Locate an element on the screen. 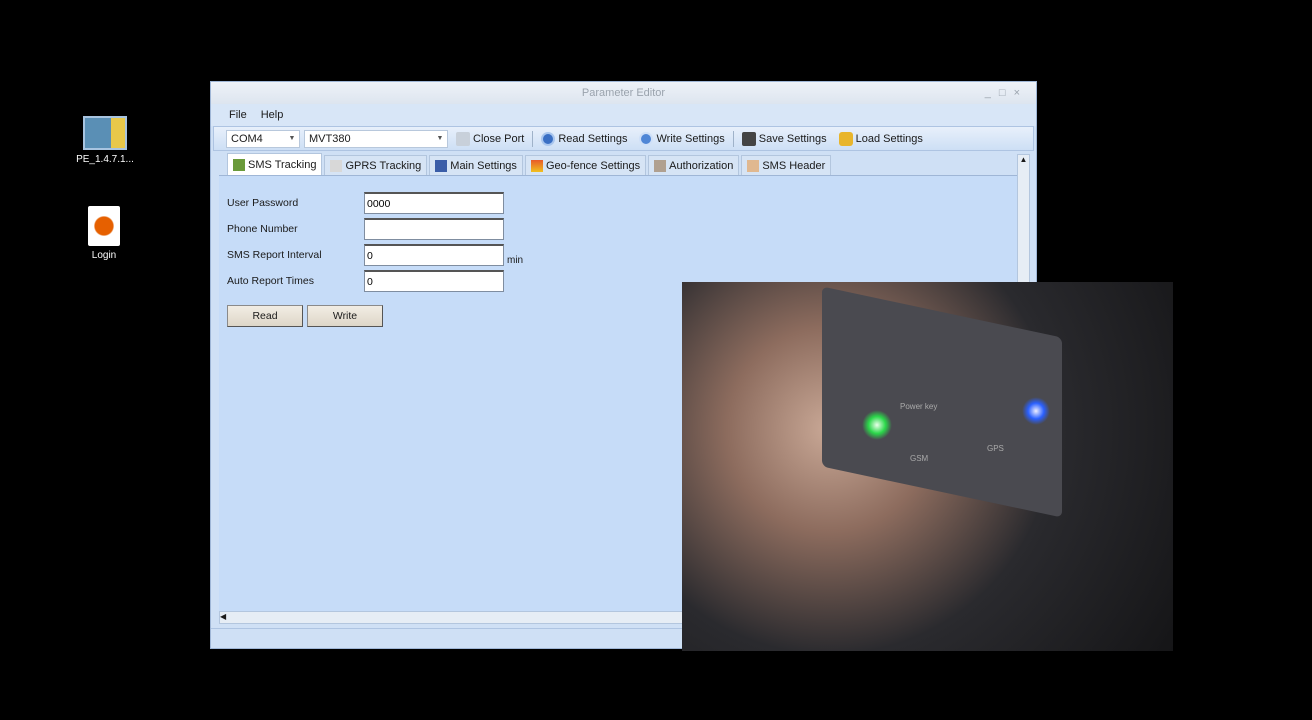 The height and width of the screenshot is (720, 1312). person-icon is located at coordinates (660, 165).